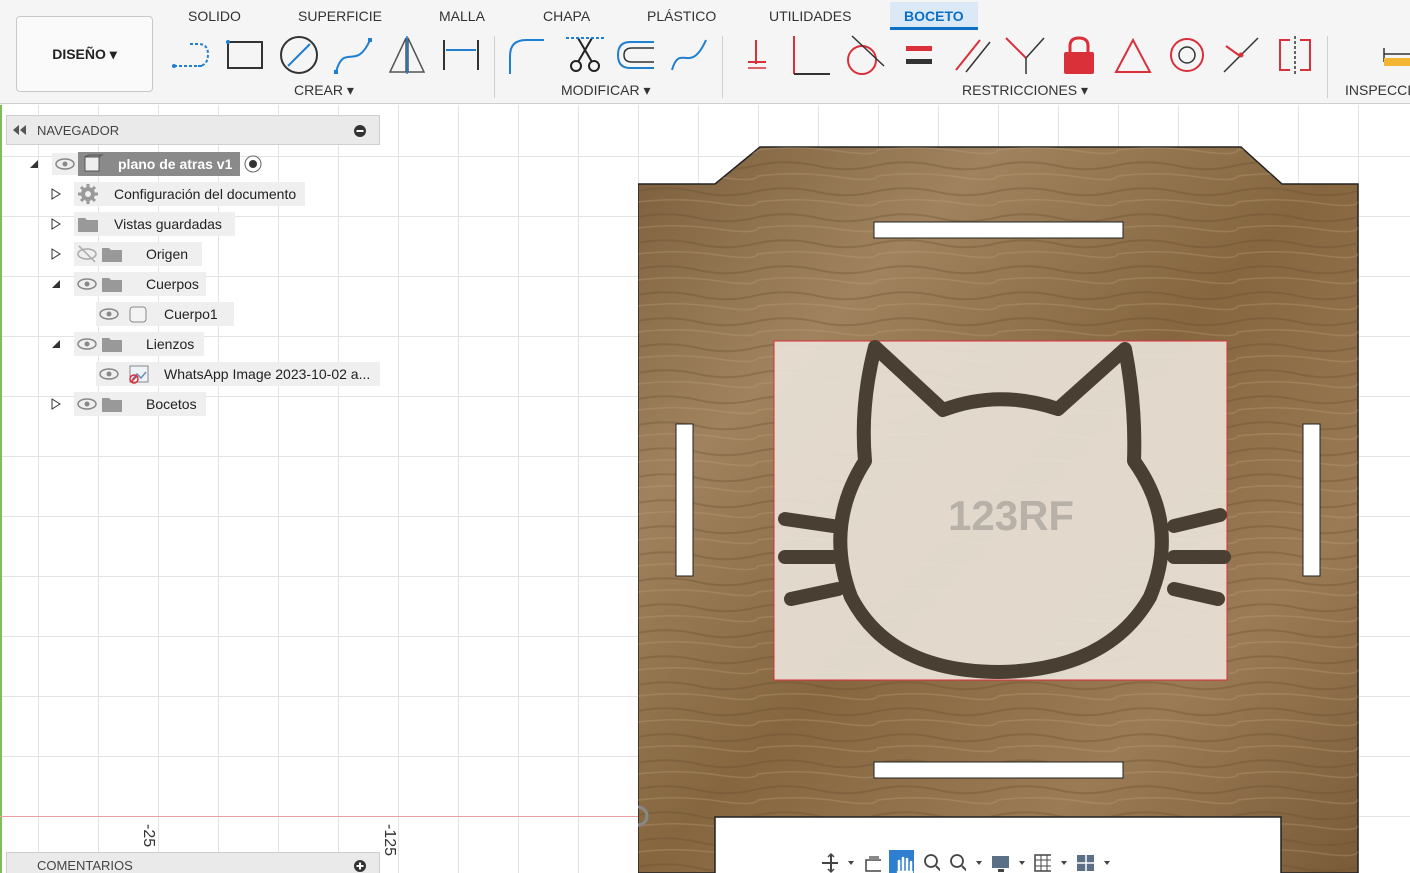 The width and height of the screenshot is (1410, 873). I want to click on group-inspeccionar: INSPECCI, so click(1377, 90).